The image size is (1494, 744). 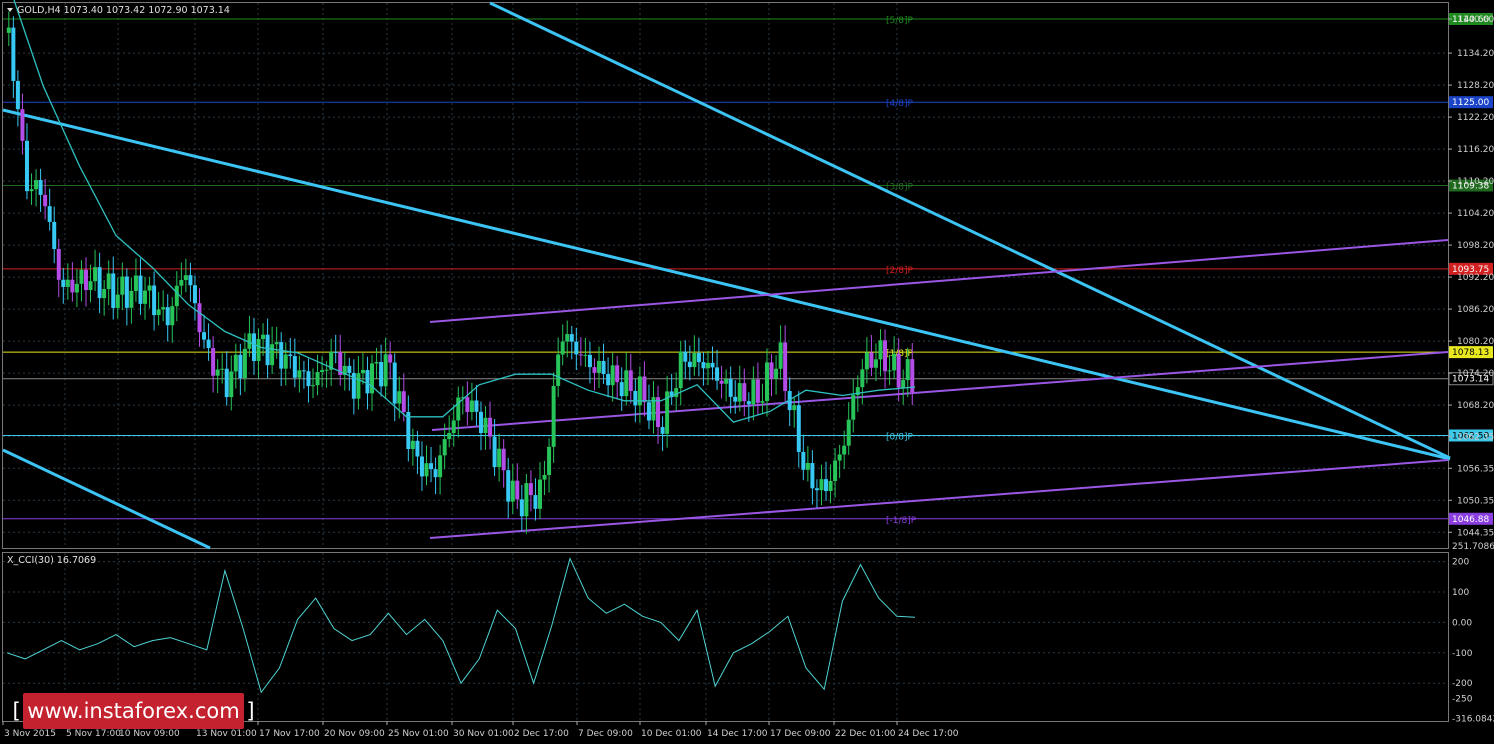 I want to click on y-tick-label: 1110.20, so click(x=1475, y=182).